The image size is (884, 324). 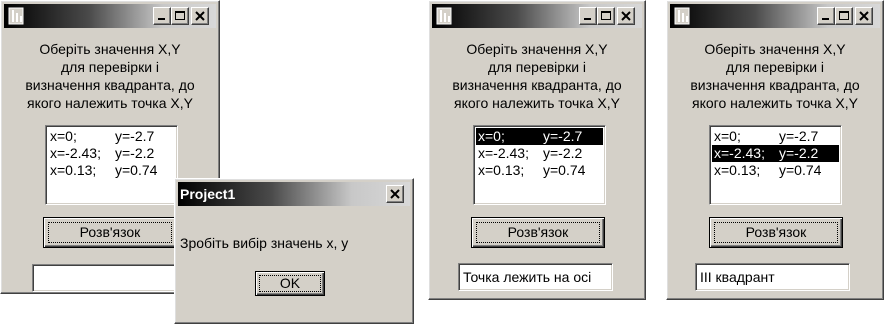 What do you see at coordinates (535, 277) in the screenshot?
I see `result-field: Точка лежить на осі` at bounding box center [535, 277].